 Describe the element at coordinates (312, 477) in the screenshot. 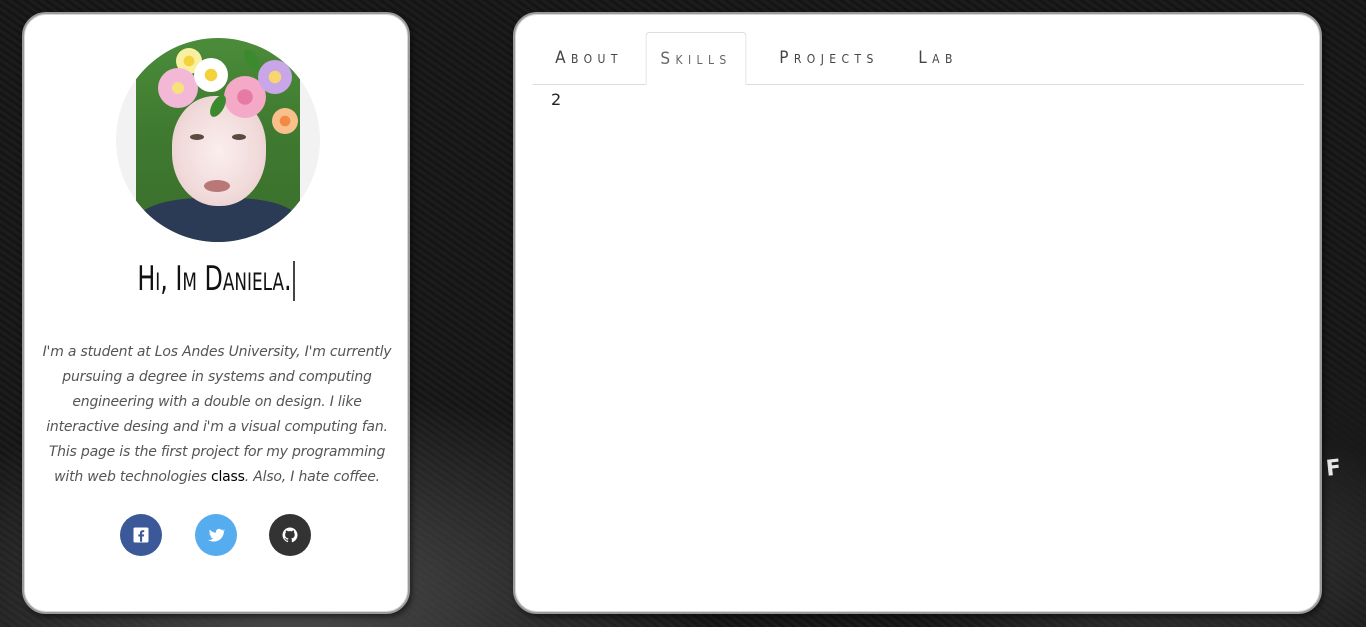

I see `bio-text-end: . Also, I hate coffee.` at that location.